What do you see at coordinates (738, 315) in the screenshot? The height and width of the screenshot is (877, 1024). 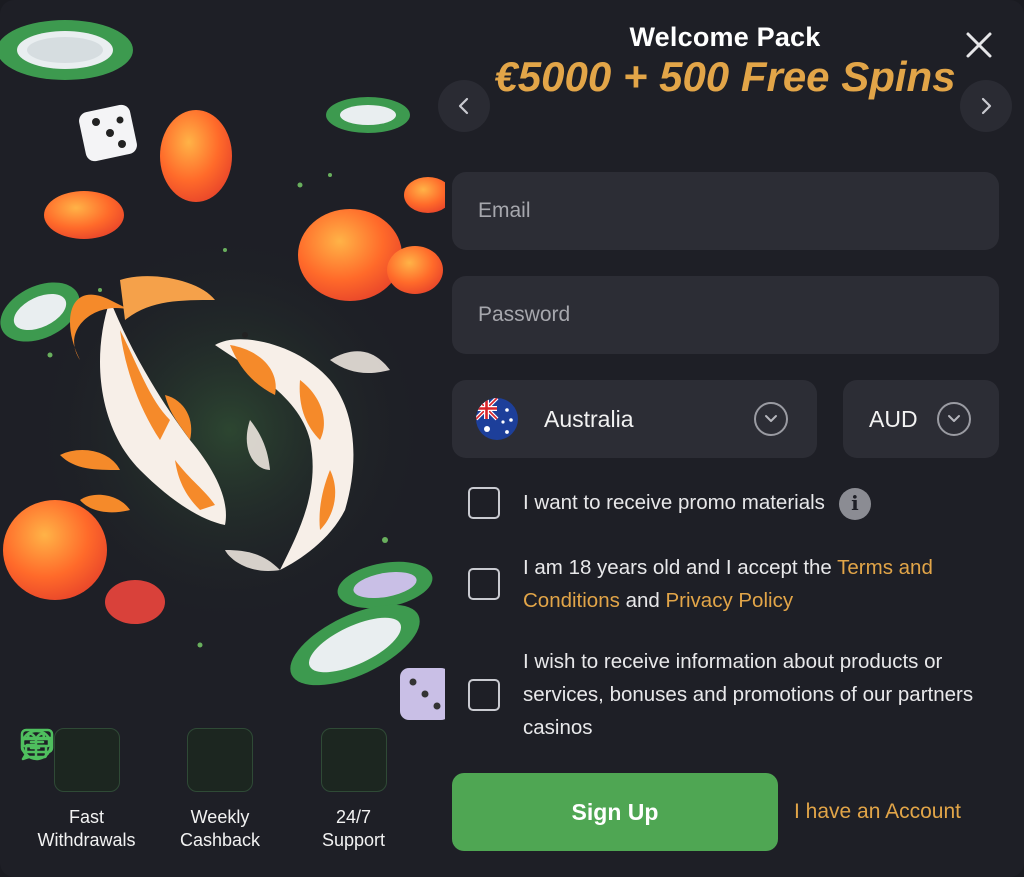 I see `password-input` at bounding box center [738, 315].